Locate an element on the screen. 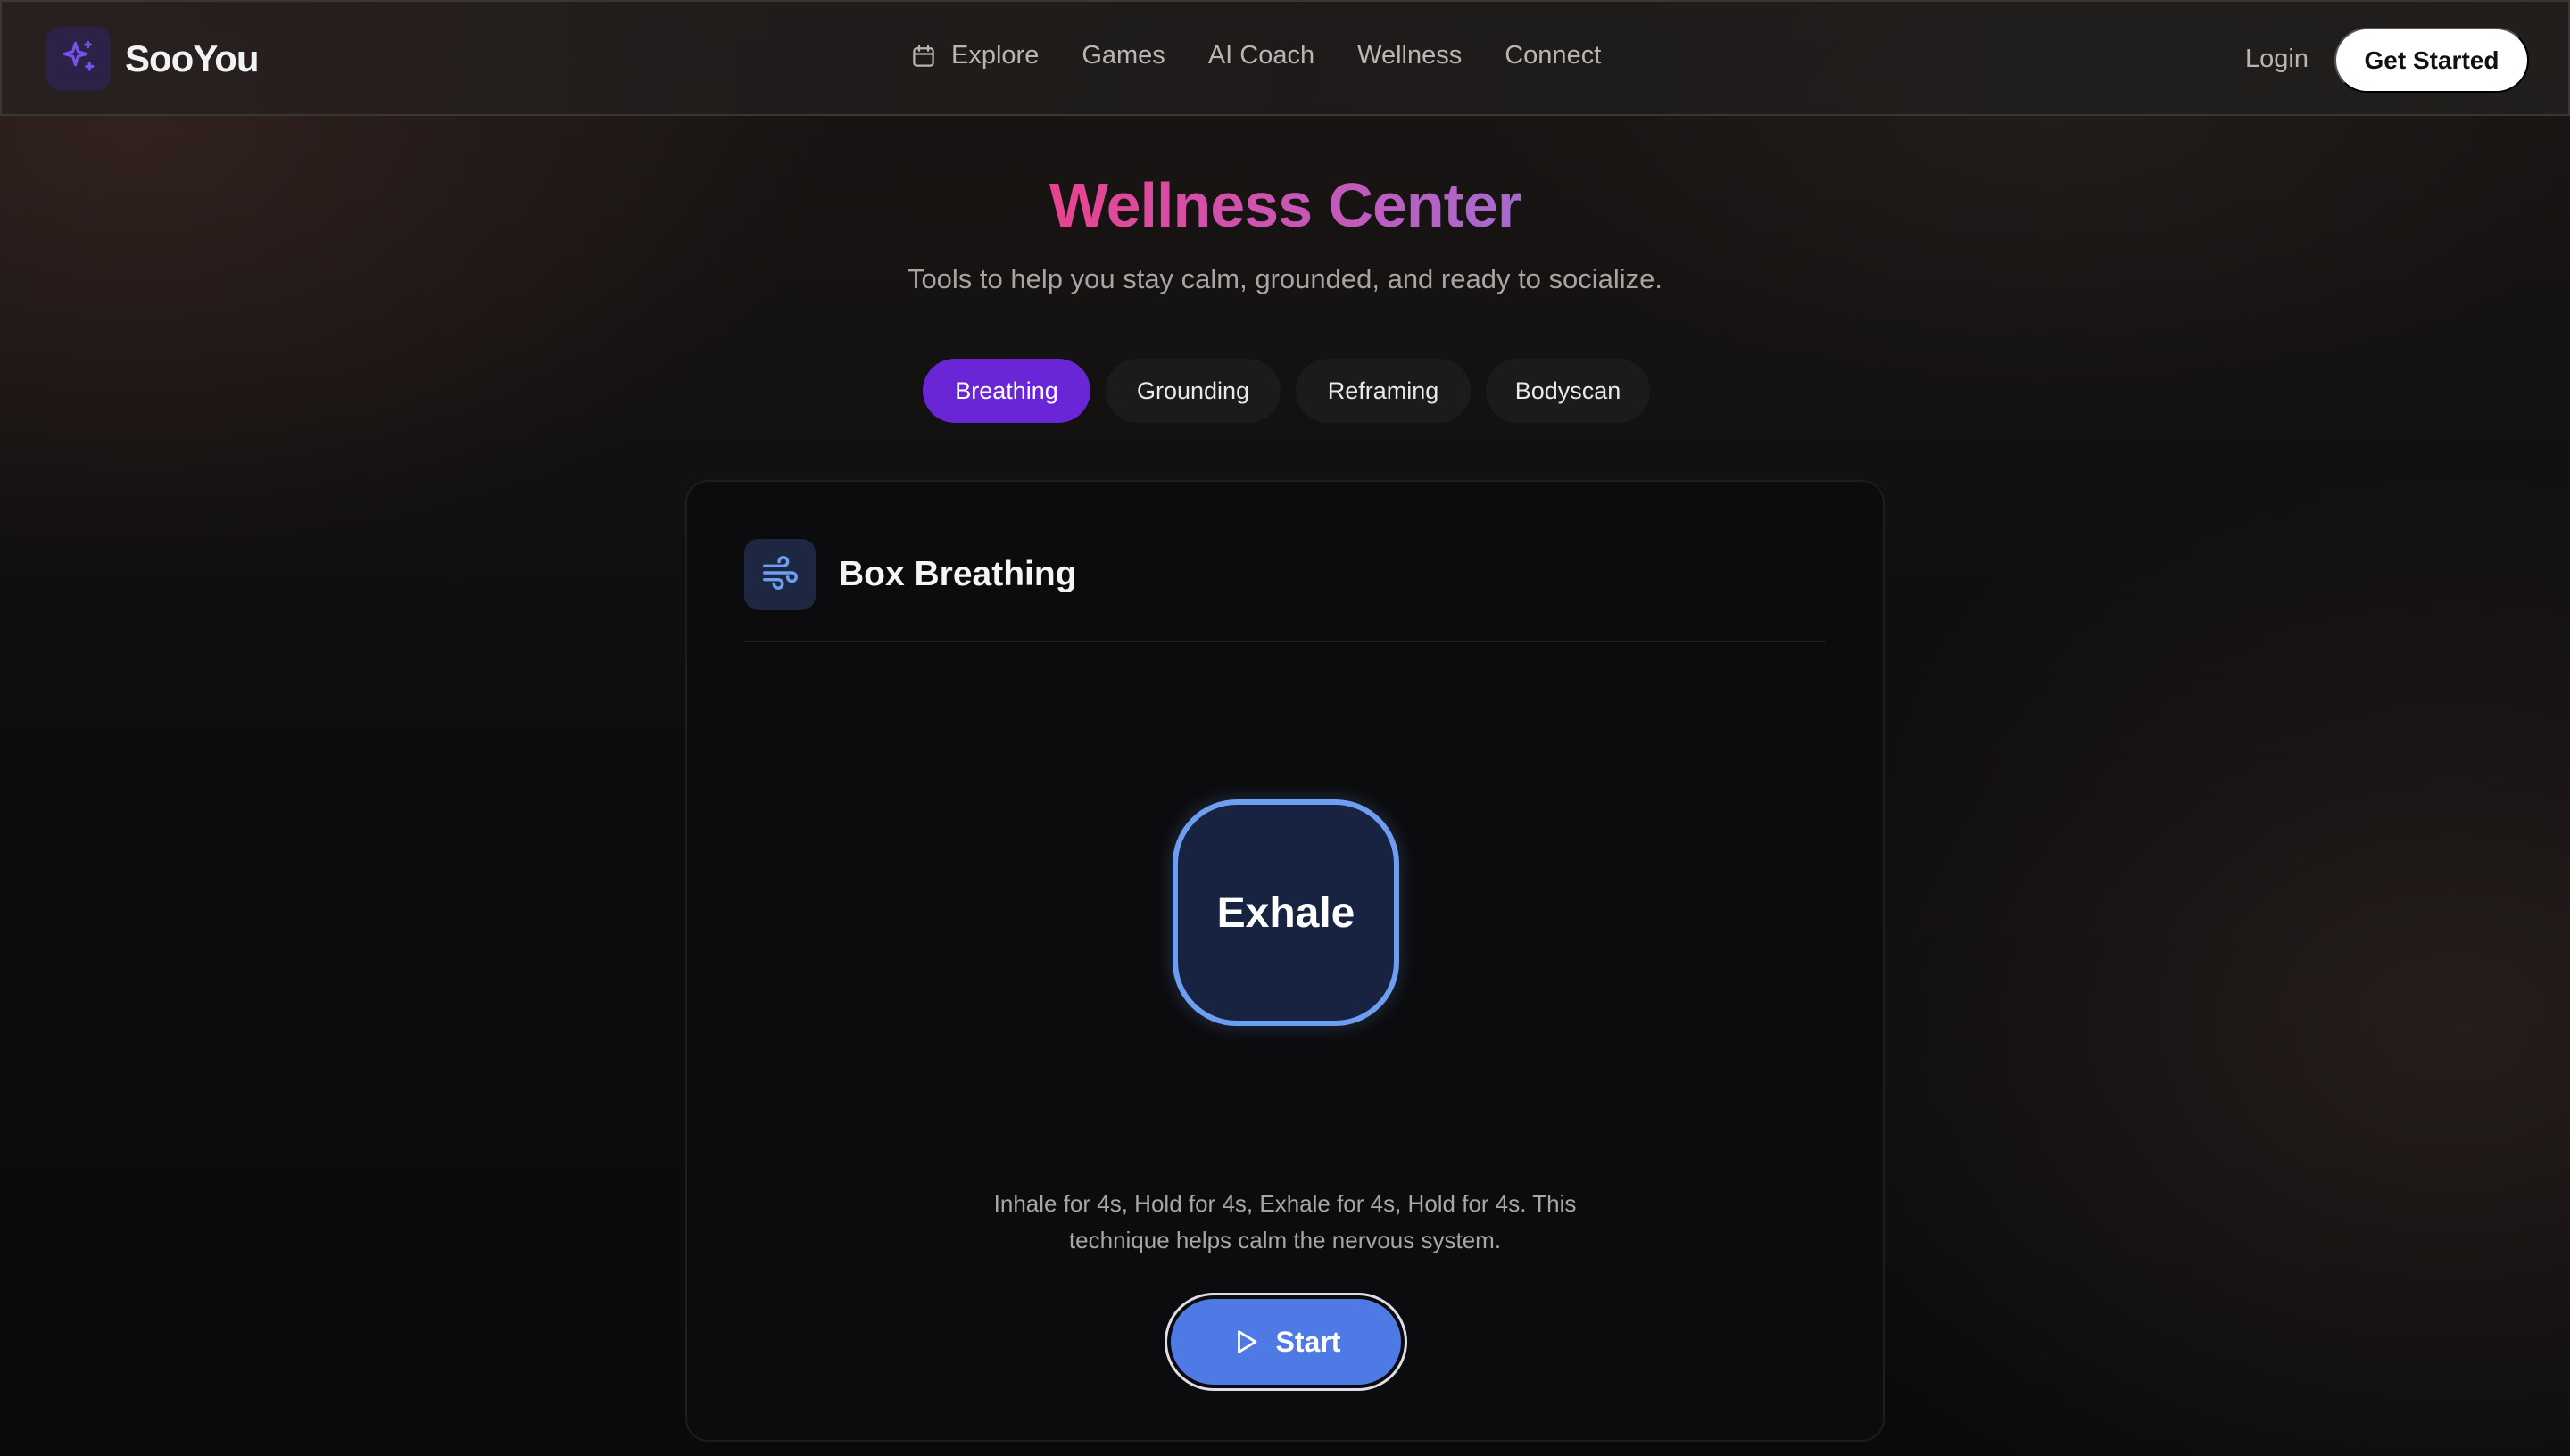 Image resolution: width=2570 pixels, height=1456 pixels. nav-item-label: Wellness is located at coordinates (1410, 56).